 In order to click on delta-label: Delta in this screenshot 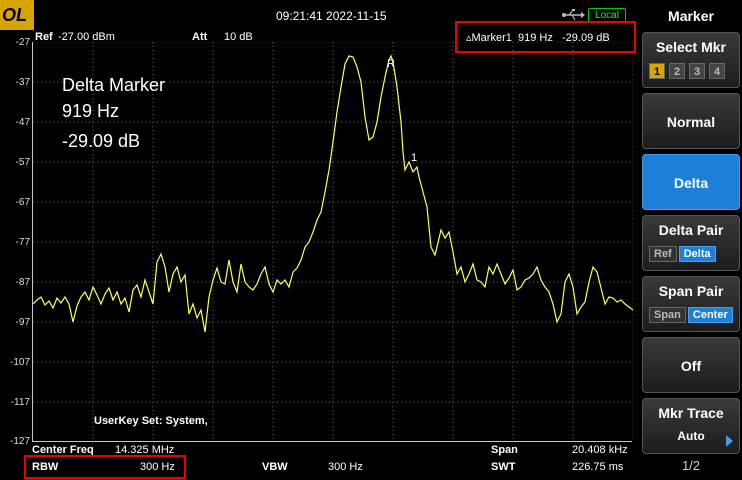, I will do `click(691, 183)`.